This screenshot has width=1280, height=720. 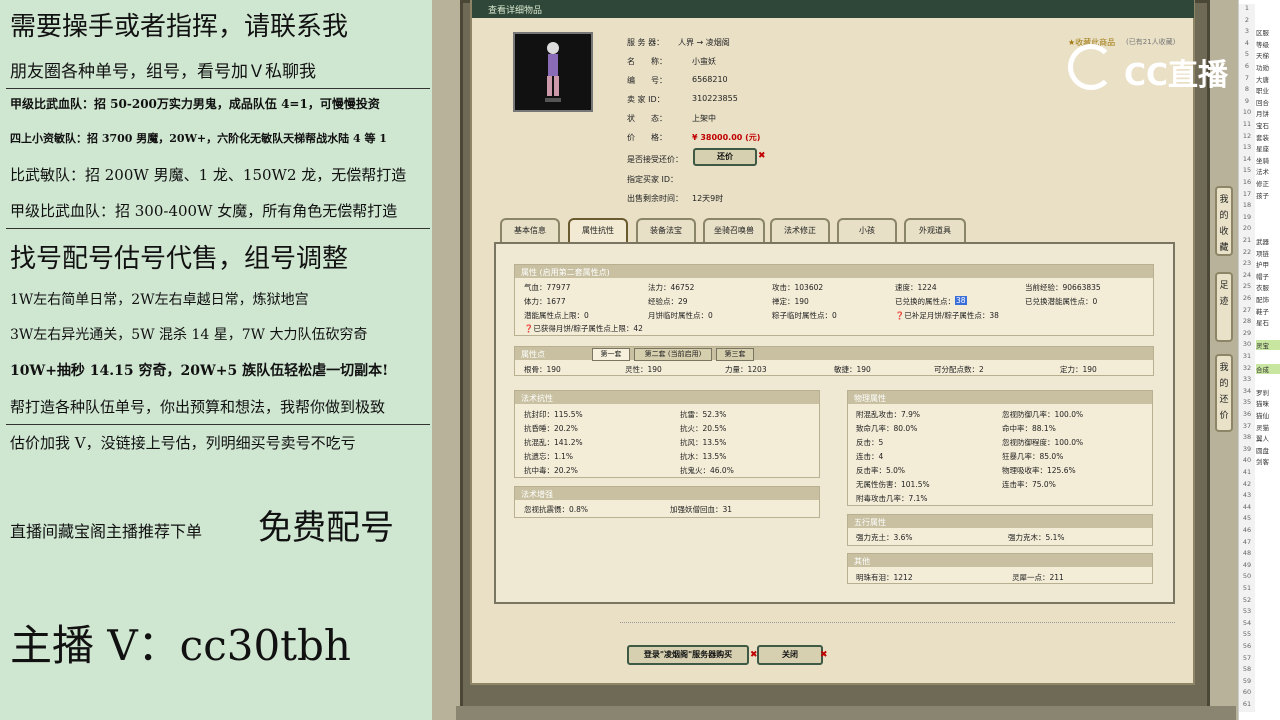 What do you see at coordinates (725, 157) in the screenshot?
I see `bargain-button: 还价` at bounding box center [725, 157].